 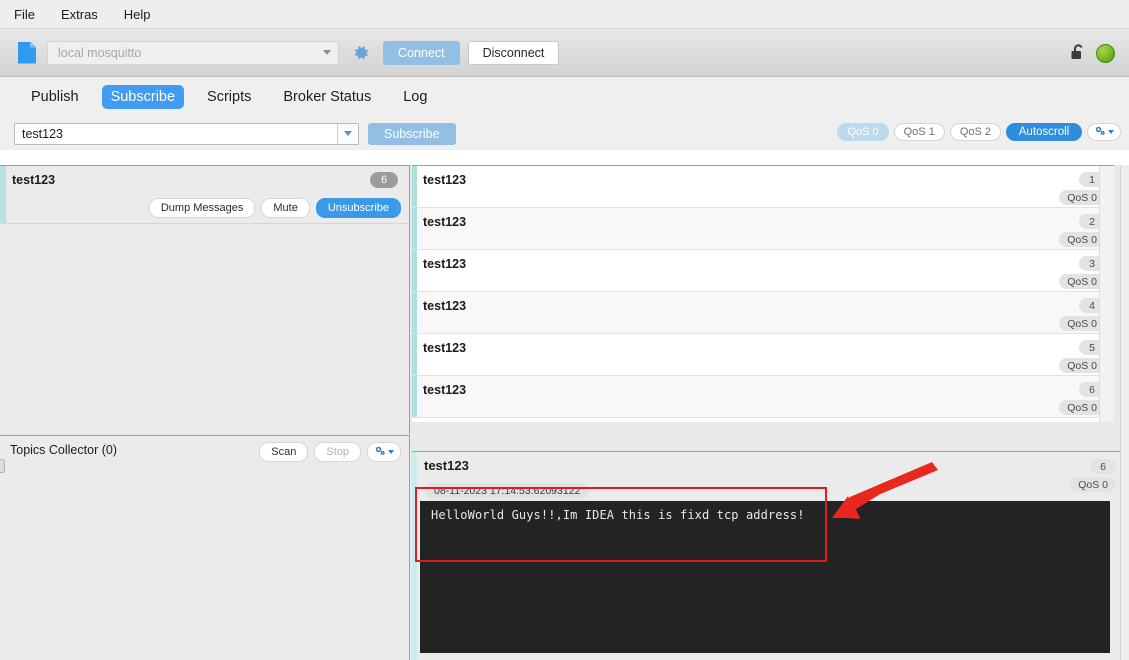 I want to click on broker-profile-value: local mosquitto, so click(x=100, y=52).